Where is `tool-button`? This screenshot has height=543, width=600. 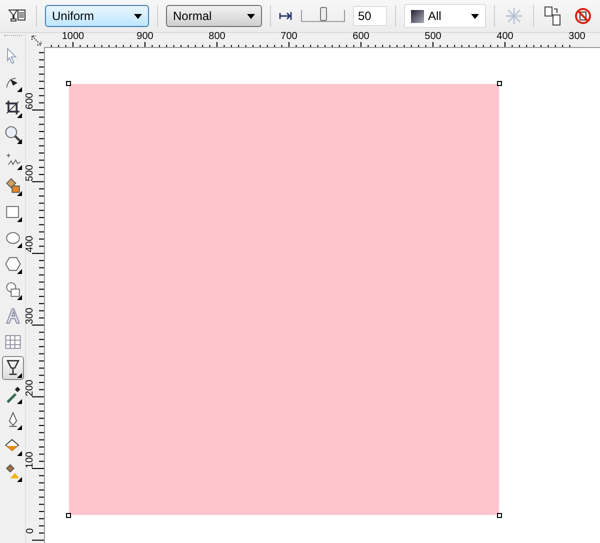 tool-button is located at coordinates (13, 368).